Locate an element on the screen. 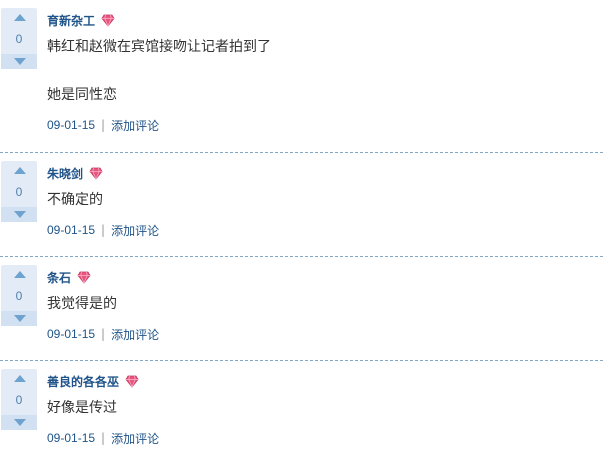  answer-author: 条石 is located at coordinates (325, 277).